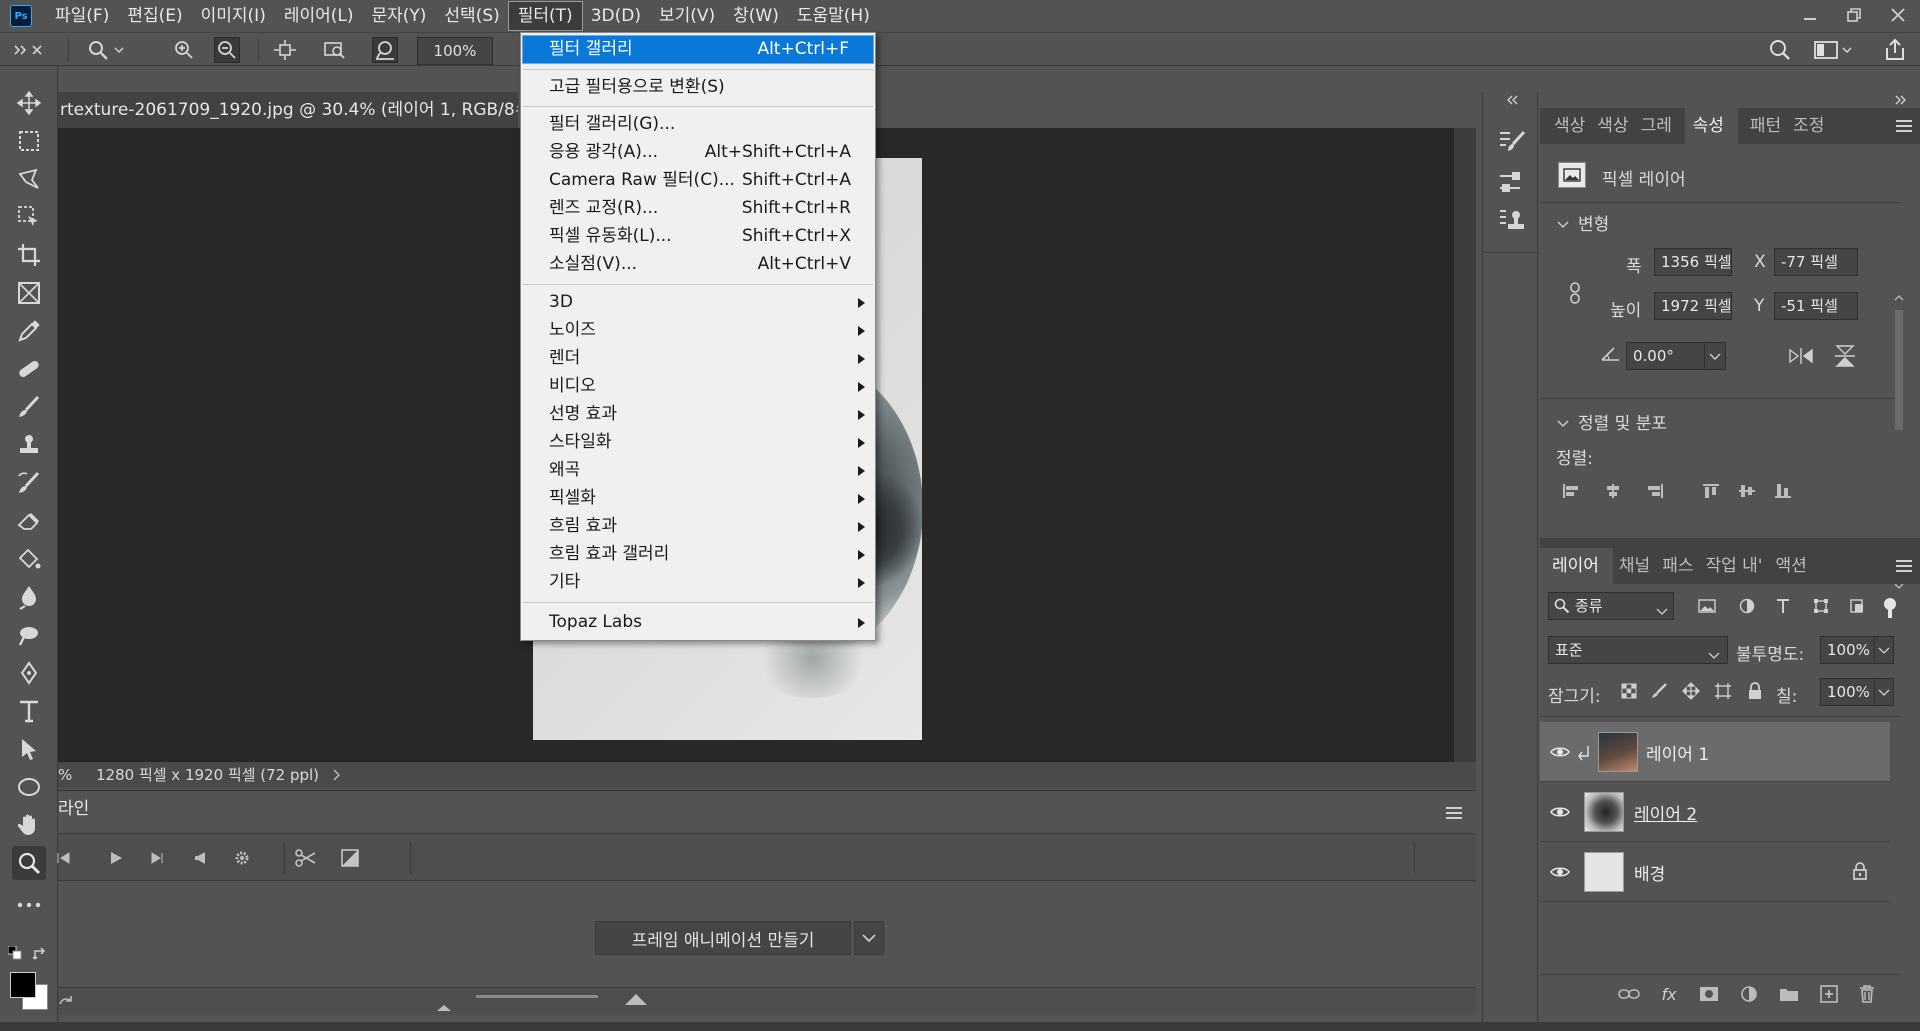  What do you see at coordinates (1867, 994) in the screenshot?
I see `delete-layer-trash-icon` at bounding box center [1867, 994].